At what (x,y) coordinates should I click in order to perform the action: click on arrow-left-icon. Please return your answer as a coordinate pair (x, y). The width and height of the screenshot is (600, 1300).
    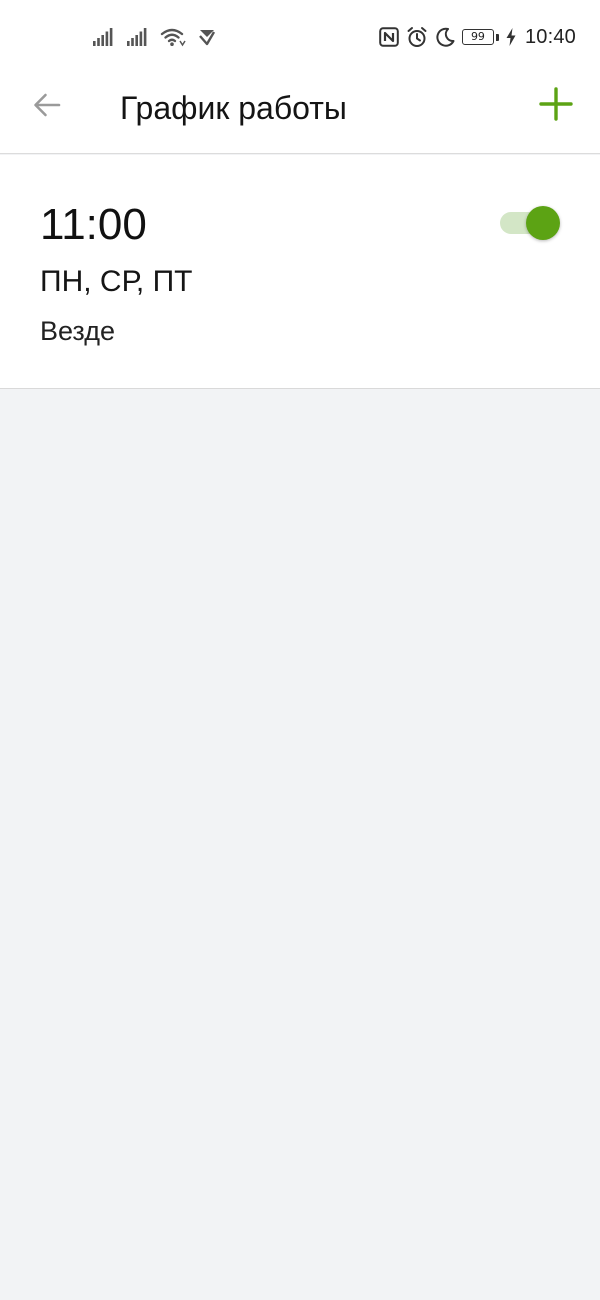
    Looking at the image, I should click on (47, 107).